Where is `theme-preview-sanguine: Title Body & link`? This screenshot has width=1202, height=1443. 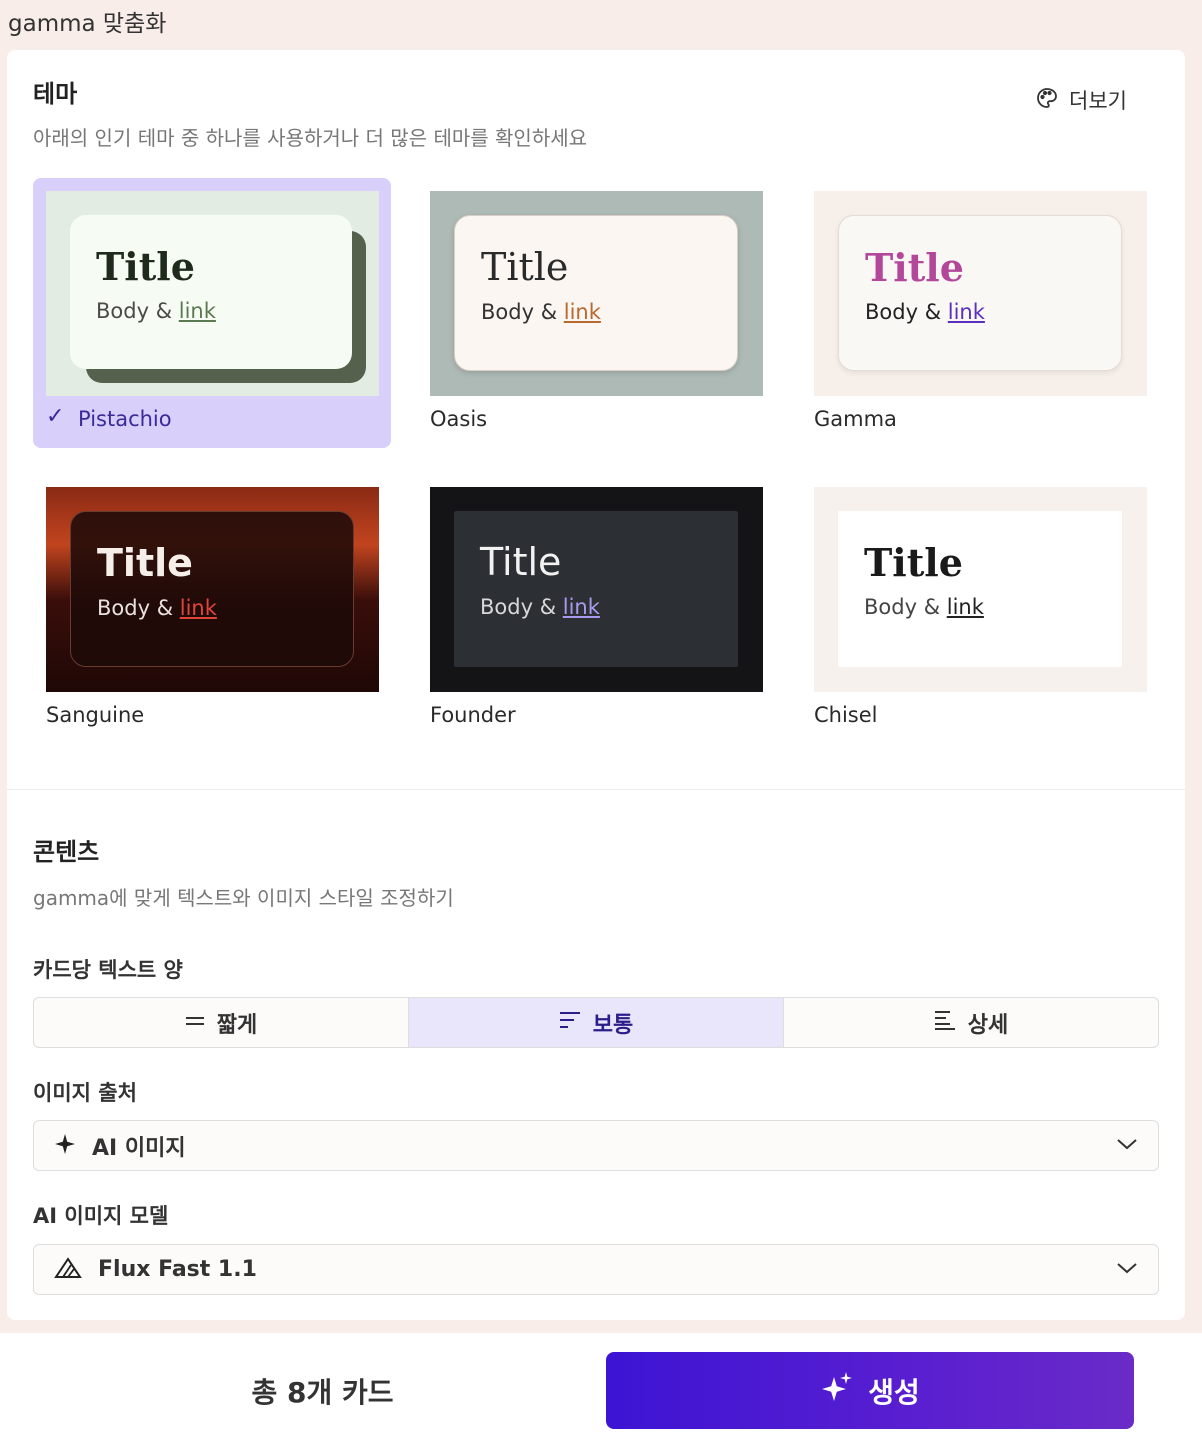
theme-preview-sanguine: Title Body & link is located at coordinates (212, 589).